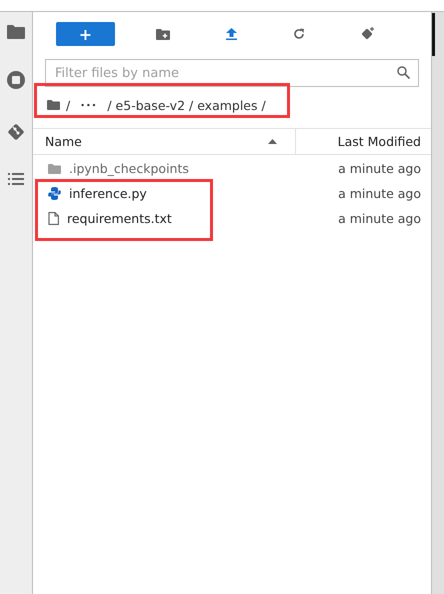 Image resolution: width=444 pixels, height=594 pixels. I want to click on scrollbar, so click(433, 34).